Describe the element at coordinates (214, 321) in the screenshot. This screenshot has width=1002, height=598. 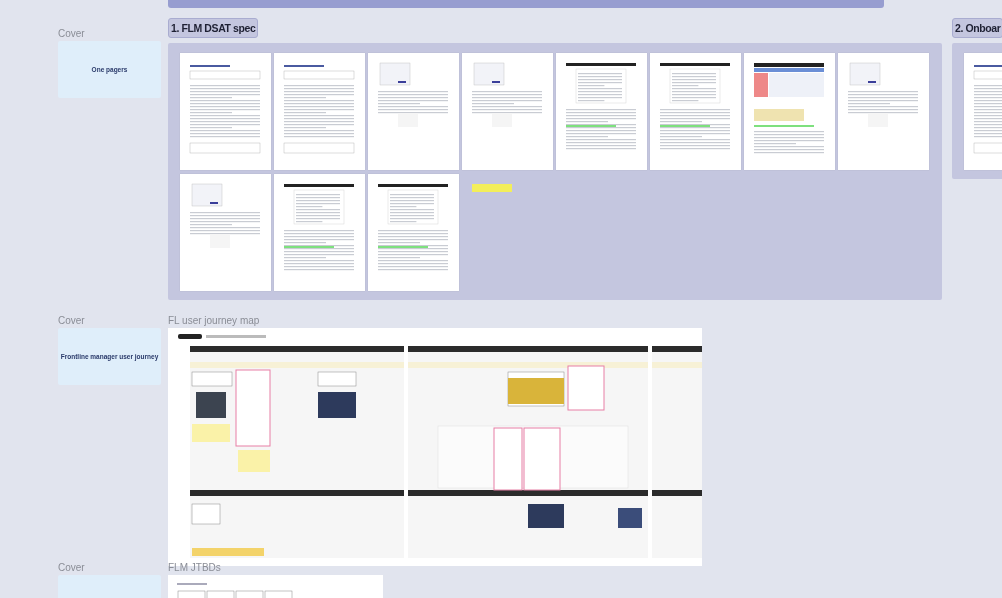
I see `frame-title: FL user journey map` at that location.